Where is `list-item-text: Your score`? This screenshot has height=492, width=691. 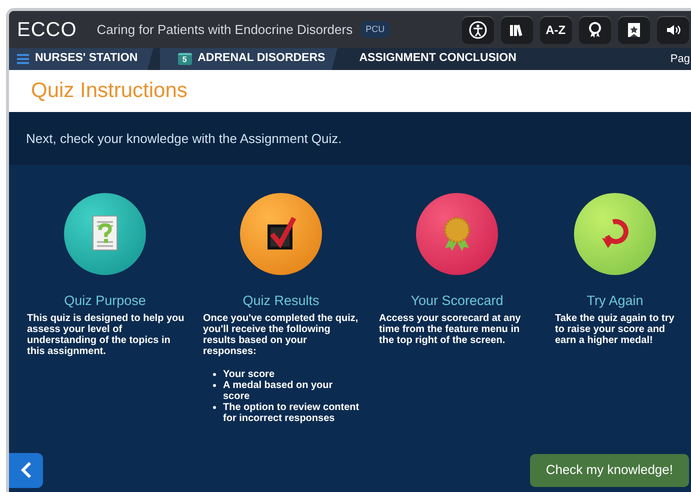
list-item-text: Your score is located at coordinates (248, 374).